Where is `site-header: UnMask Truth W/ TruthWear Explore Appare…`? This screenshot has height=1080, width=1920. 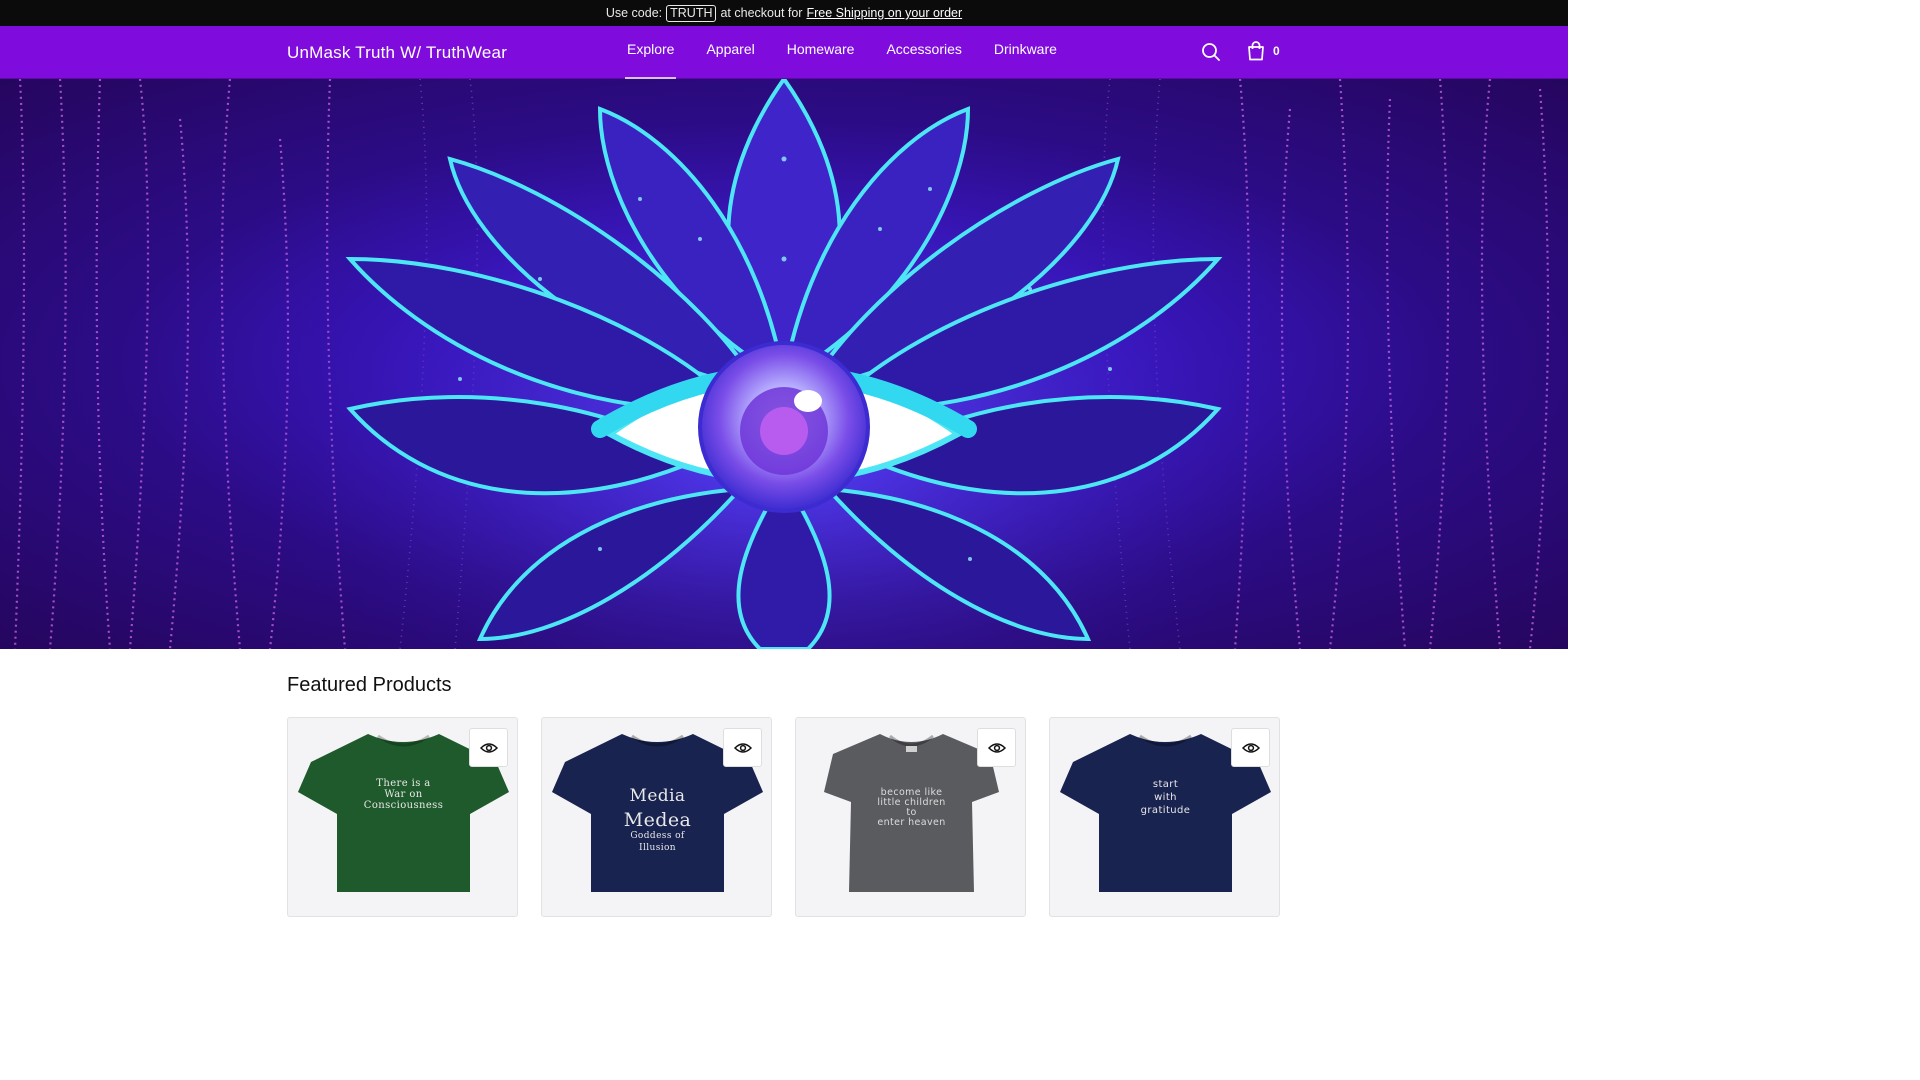 site-header: UnMask Truth W/ TruthWear Explore Appare… is located at coordinates (784, 52).